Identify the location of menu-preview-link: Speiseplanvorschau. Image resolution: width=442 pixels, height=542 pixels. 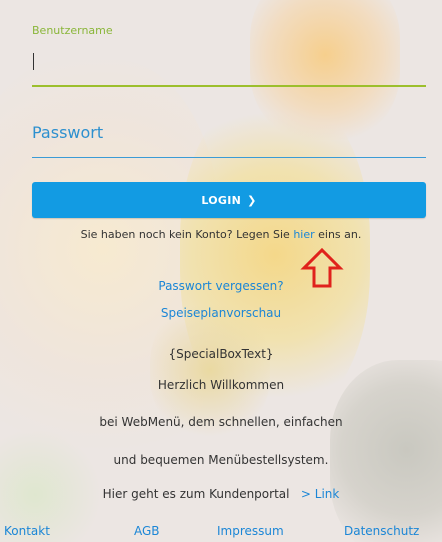
(221, 313).